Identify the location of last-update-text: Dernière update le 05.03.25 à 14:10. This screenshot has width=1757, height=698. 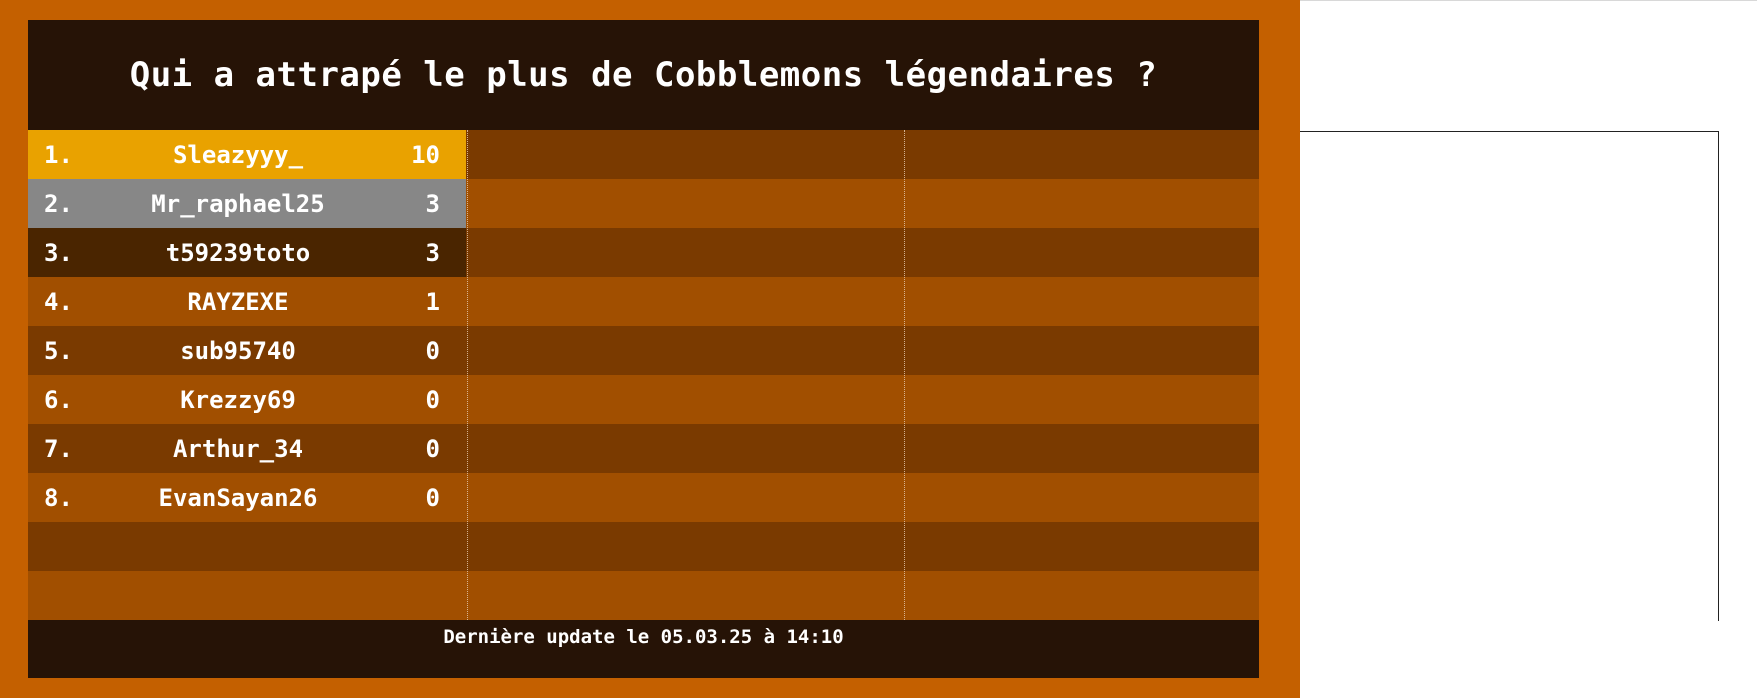
(643, 637).